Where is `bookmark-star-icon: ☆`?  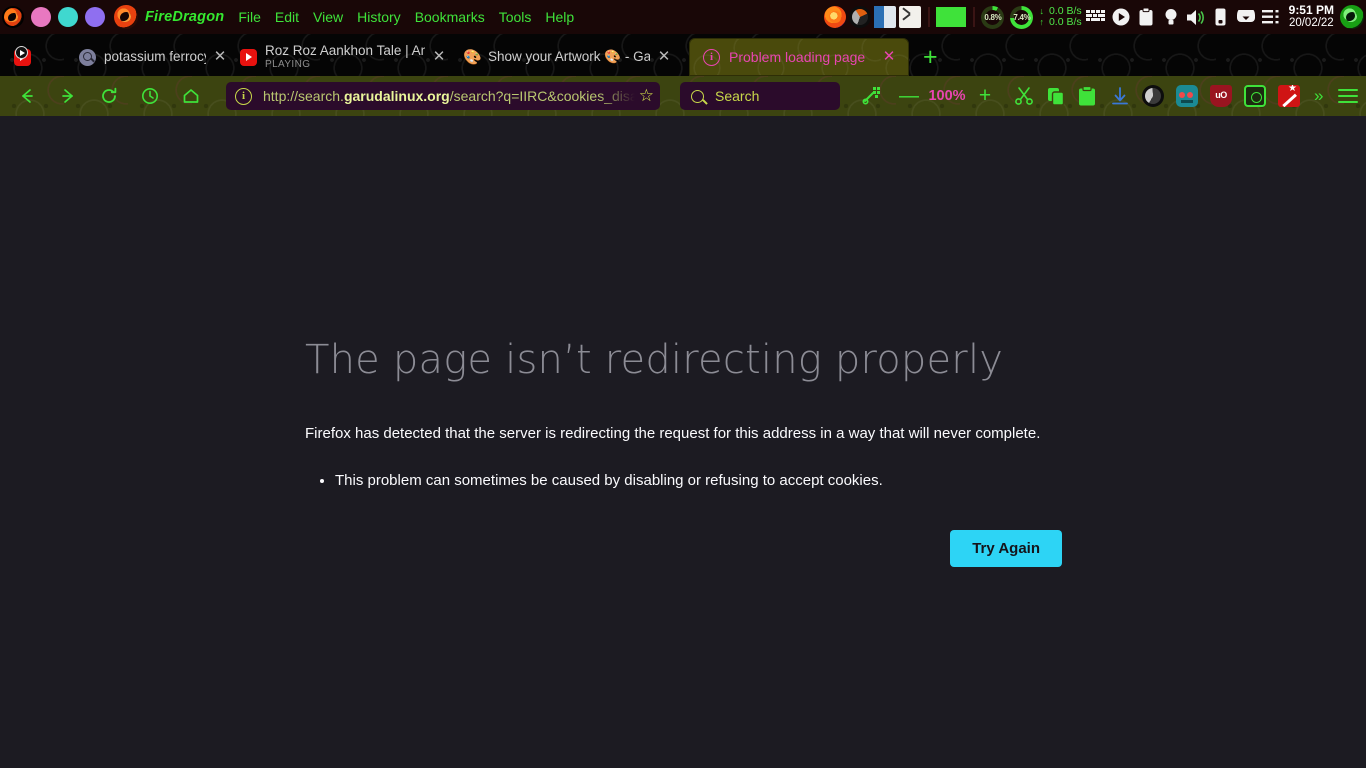
bookmark-star-icon: ☆ is located at coordinates (646, 96).